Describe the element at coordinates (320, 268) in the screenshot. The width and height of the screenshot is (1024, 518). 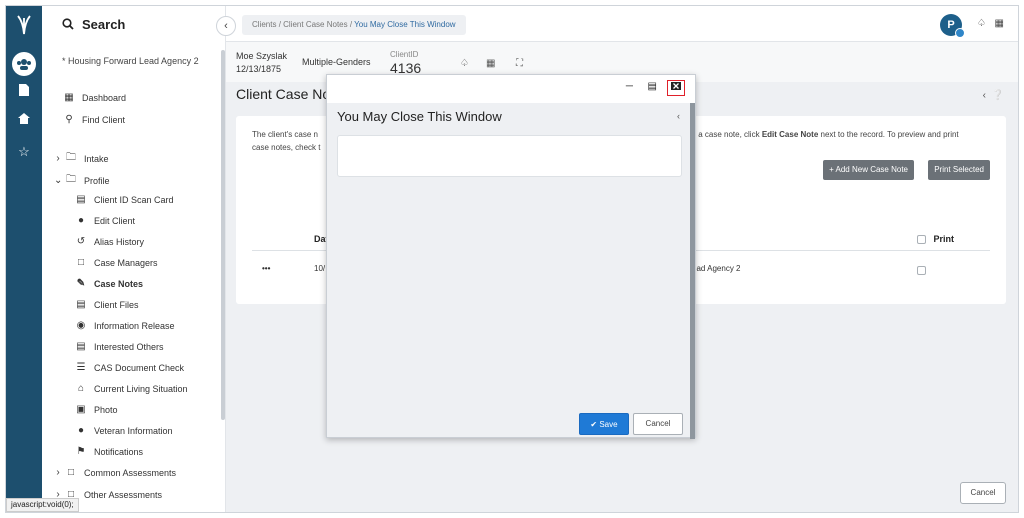
I see `row-date: 10/` at that location.